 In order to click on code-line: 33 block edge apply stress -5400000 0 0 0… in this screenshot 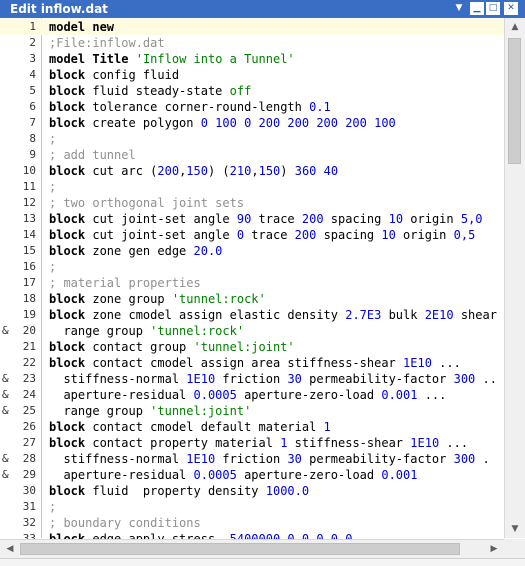, I will do `click(252, 535)`.